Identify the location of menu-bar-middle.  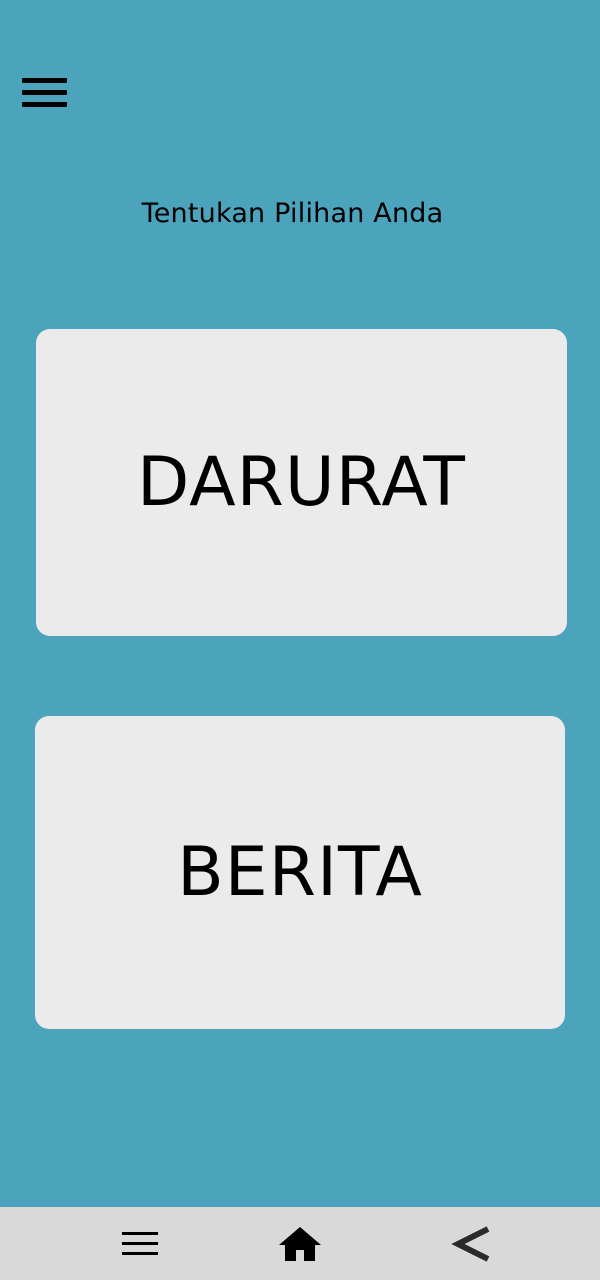
(44, 92).